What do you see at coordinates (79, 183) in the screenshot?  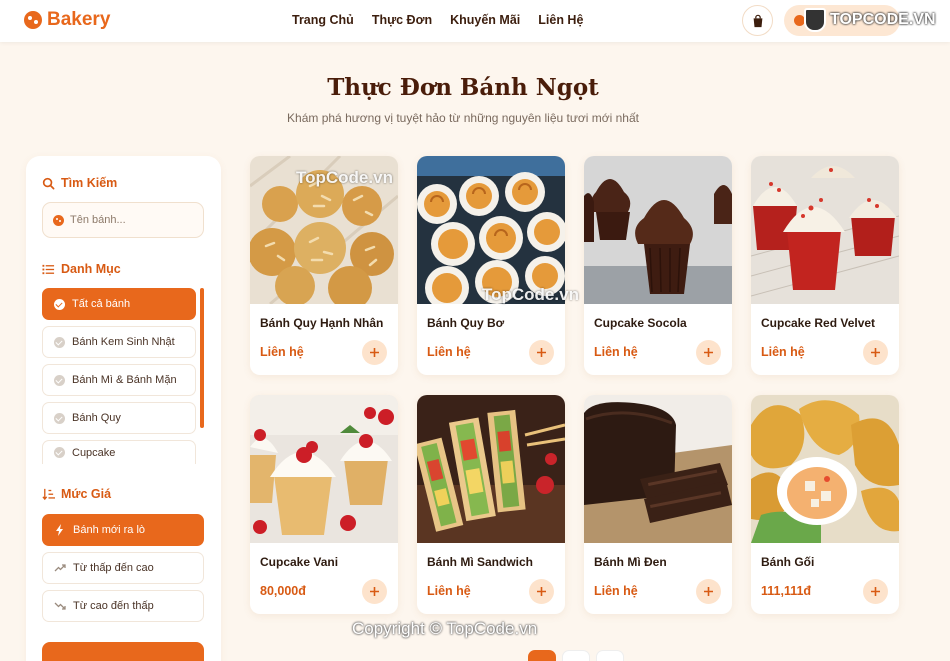 I see `search-section-title: Tìm Kiếm` at bounding box center [79, 183].